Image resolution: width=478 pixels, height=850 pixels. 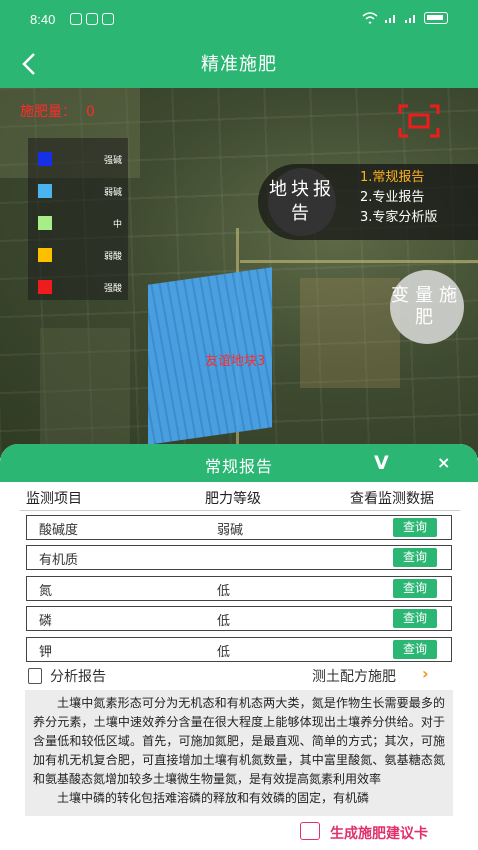 What do you see at coordinates (59, 560) in the screenshot?
I see `row-item: 有机质` at bounding box center [59, 560].